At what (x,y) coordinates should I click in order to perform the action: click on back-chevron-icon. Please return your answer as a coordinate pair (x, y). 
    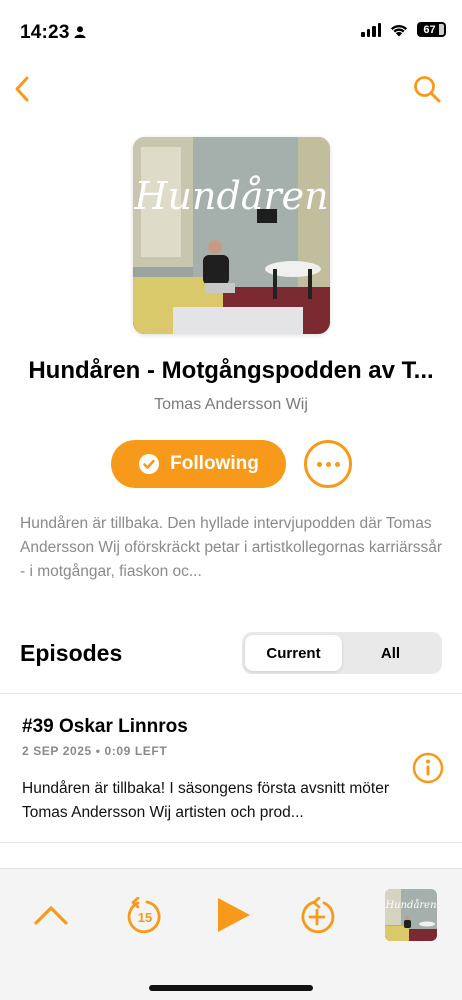
    Looking at the image, I should click on (23, 89).